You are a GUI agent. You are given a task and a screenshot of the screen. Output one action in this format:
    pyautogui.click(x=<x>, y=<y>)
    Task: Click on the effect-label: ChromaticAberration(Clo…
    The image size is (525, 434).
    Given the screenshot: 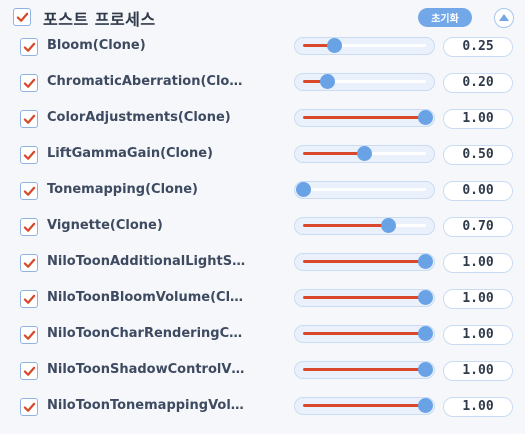 What is the action you would take?
    pyautogui.click(x=145, y=81)
    